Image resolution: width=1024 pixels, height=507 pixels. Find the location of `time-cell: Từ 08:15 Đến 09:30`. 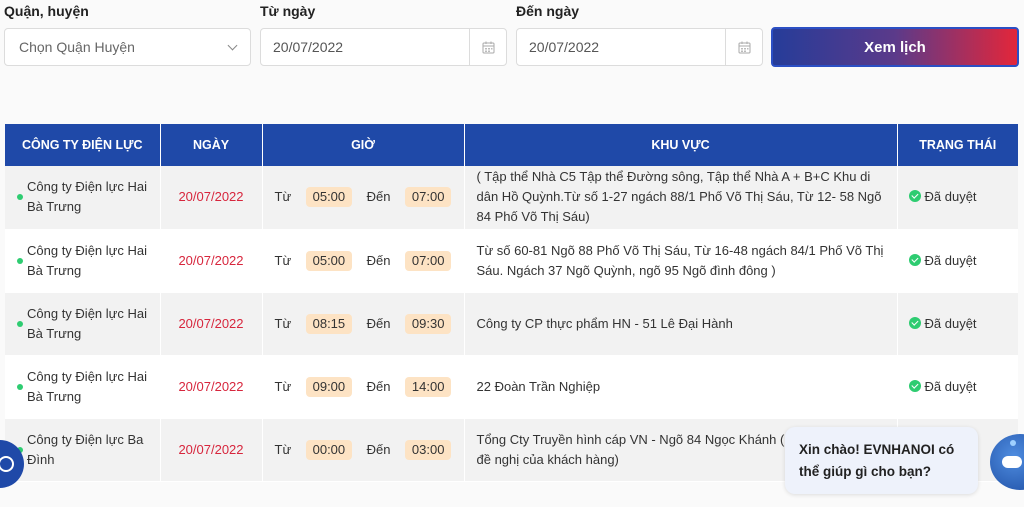

time-cell: Từ 08:15 Đến 09:30 is located at coordinates (363, 324).